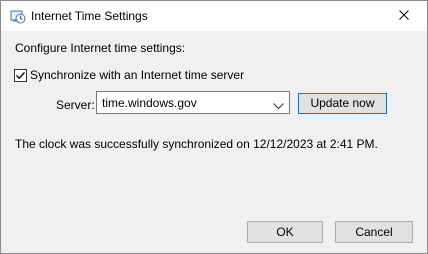 The width and height of the screenshot is (428, 254). I want to click on close-button, so click(404, 16).